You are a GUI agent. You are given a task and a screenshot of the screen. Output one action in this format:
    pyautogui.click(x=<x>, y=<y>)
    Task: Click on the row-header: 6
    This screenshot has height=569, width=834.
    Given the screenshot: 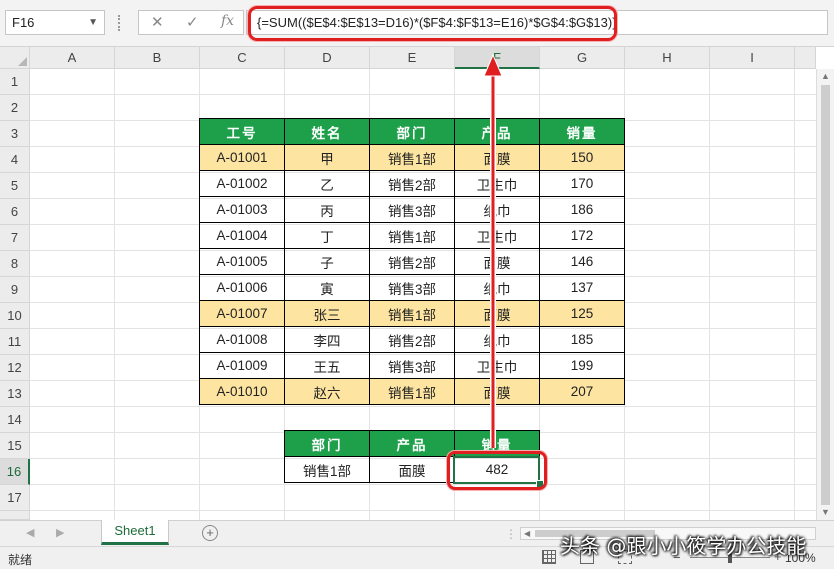 What is the action you would take?
    pyautogui.click(x=15, y=212)
    